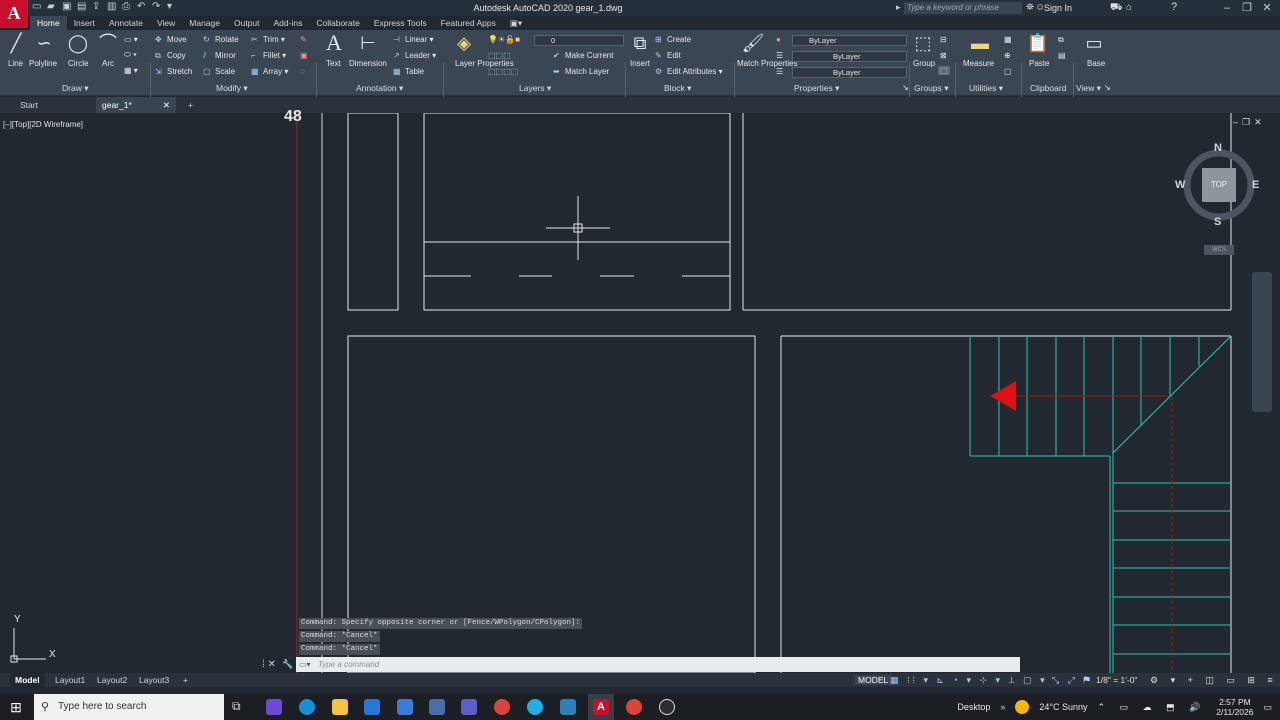 This screenshot has height=720, width=1280. I want to click on tab-express-tools: Express Tools, so click(400, 23).